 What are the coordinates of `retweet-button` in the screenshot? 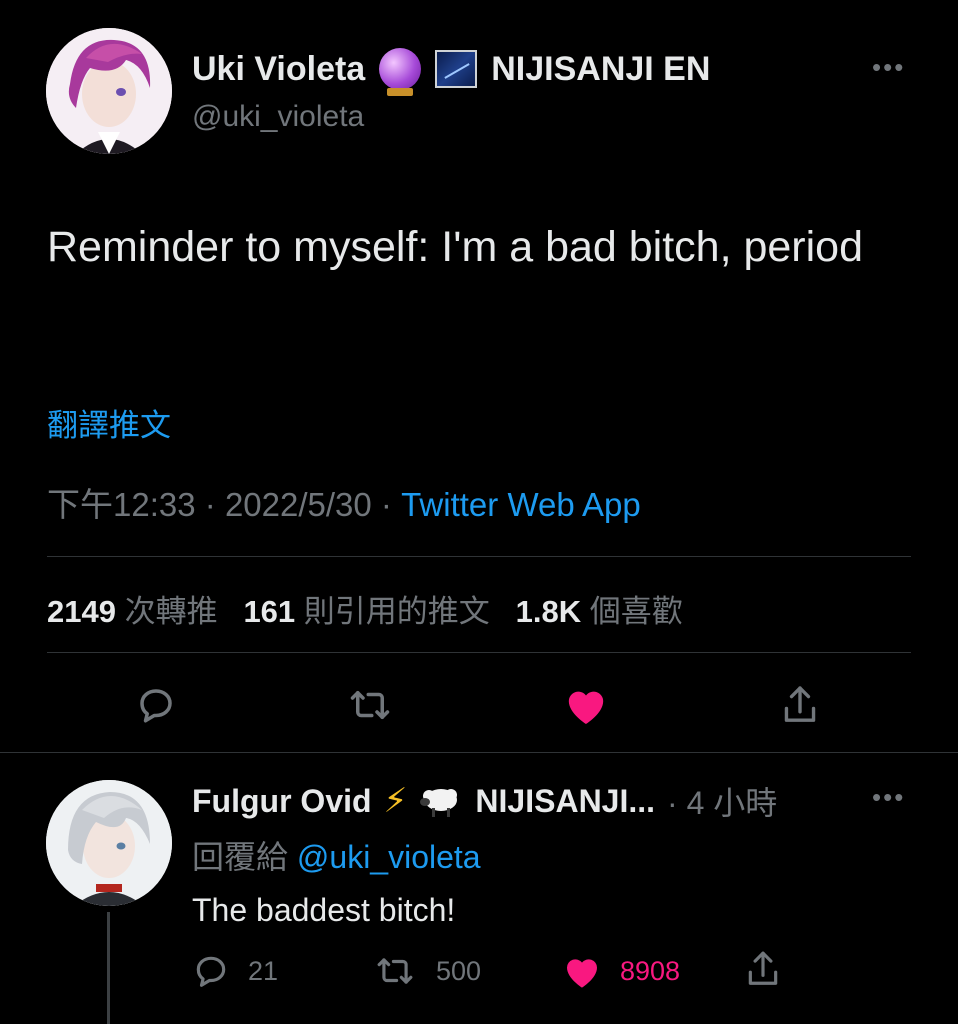 It's located at (370, 705).